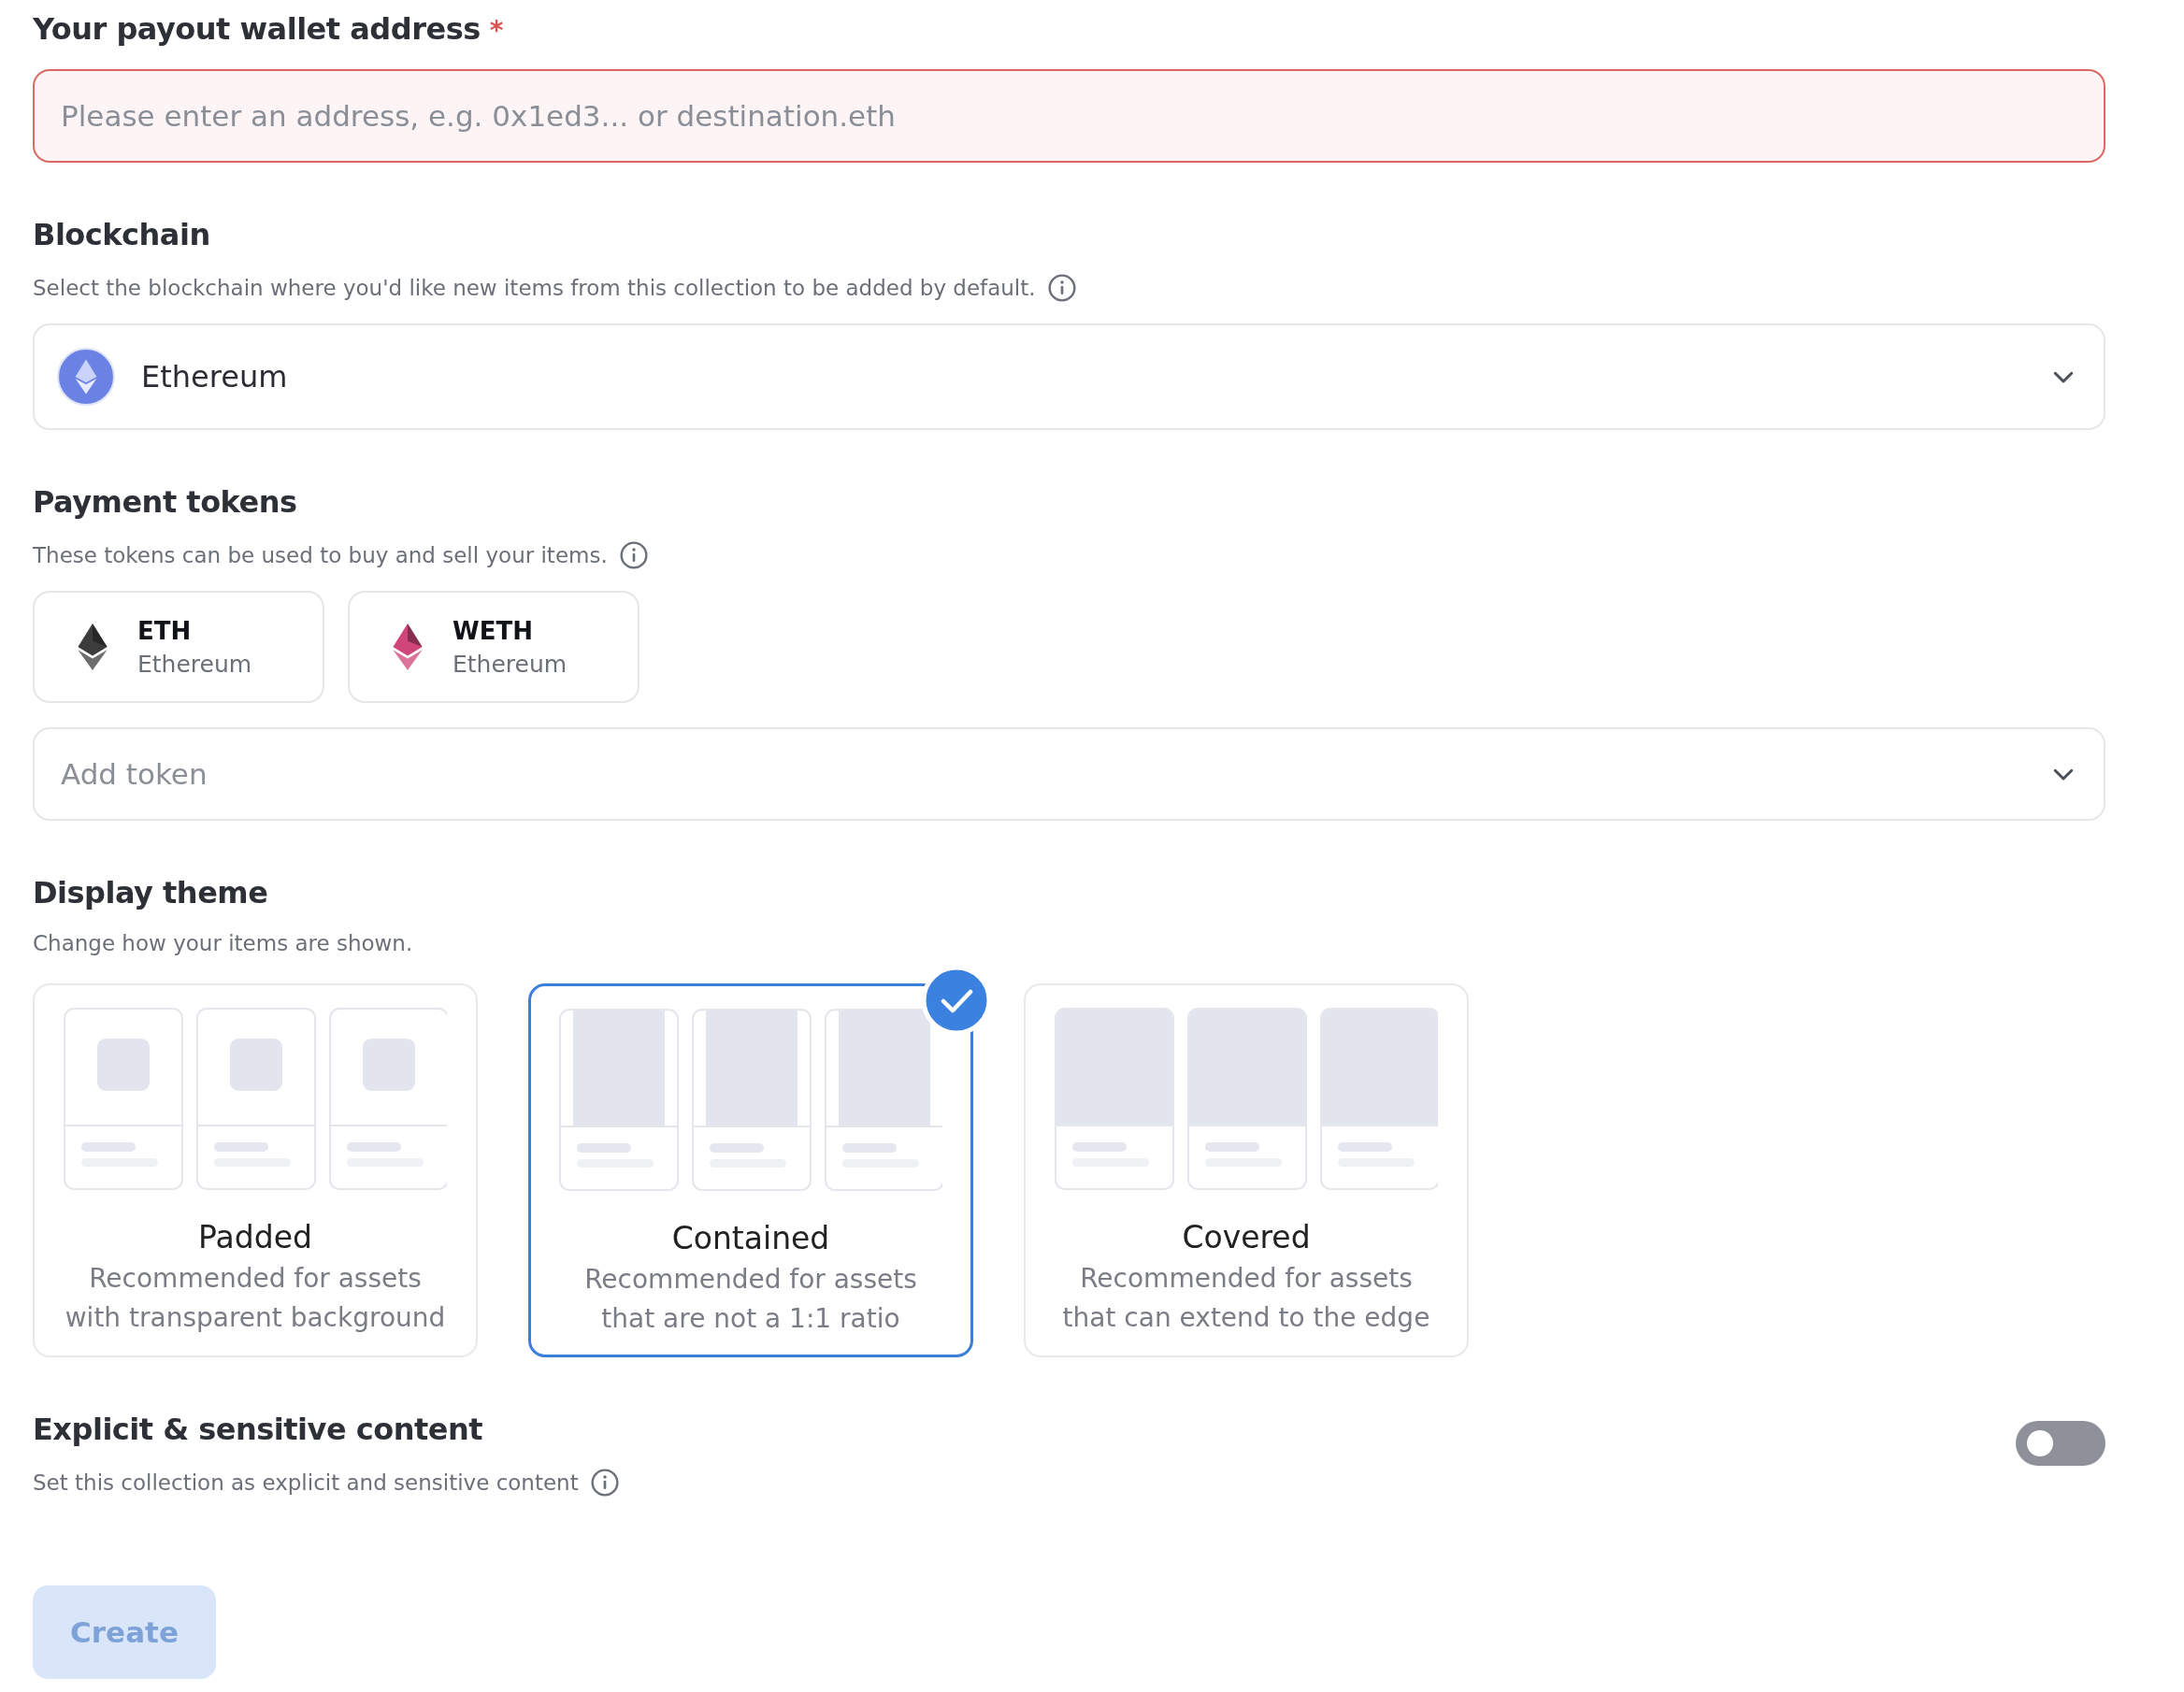 The height and width of the screenshot is (1692, 2184). Describe the element at coordinates (1069, 116) in the screenshot. I see `wallet-address-input: Please enter an address, e.g. 0x1ed3... or destination.eth` at that location.